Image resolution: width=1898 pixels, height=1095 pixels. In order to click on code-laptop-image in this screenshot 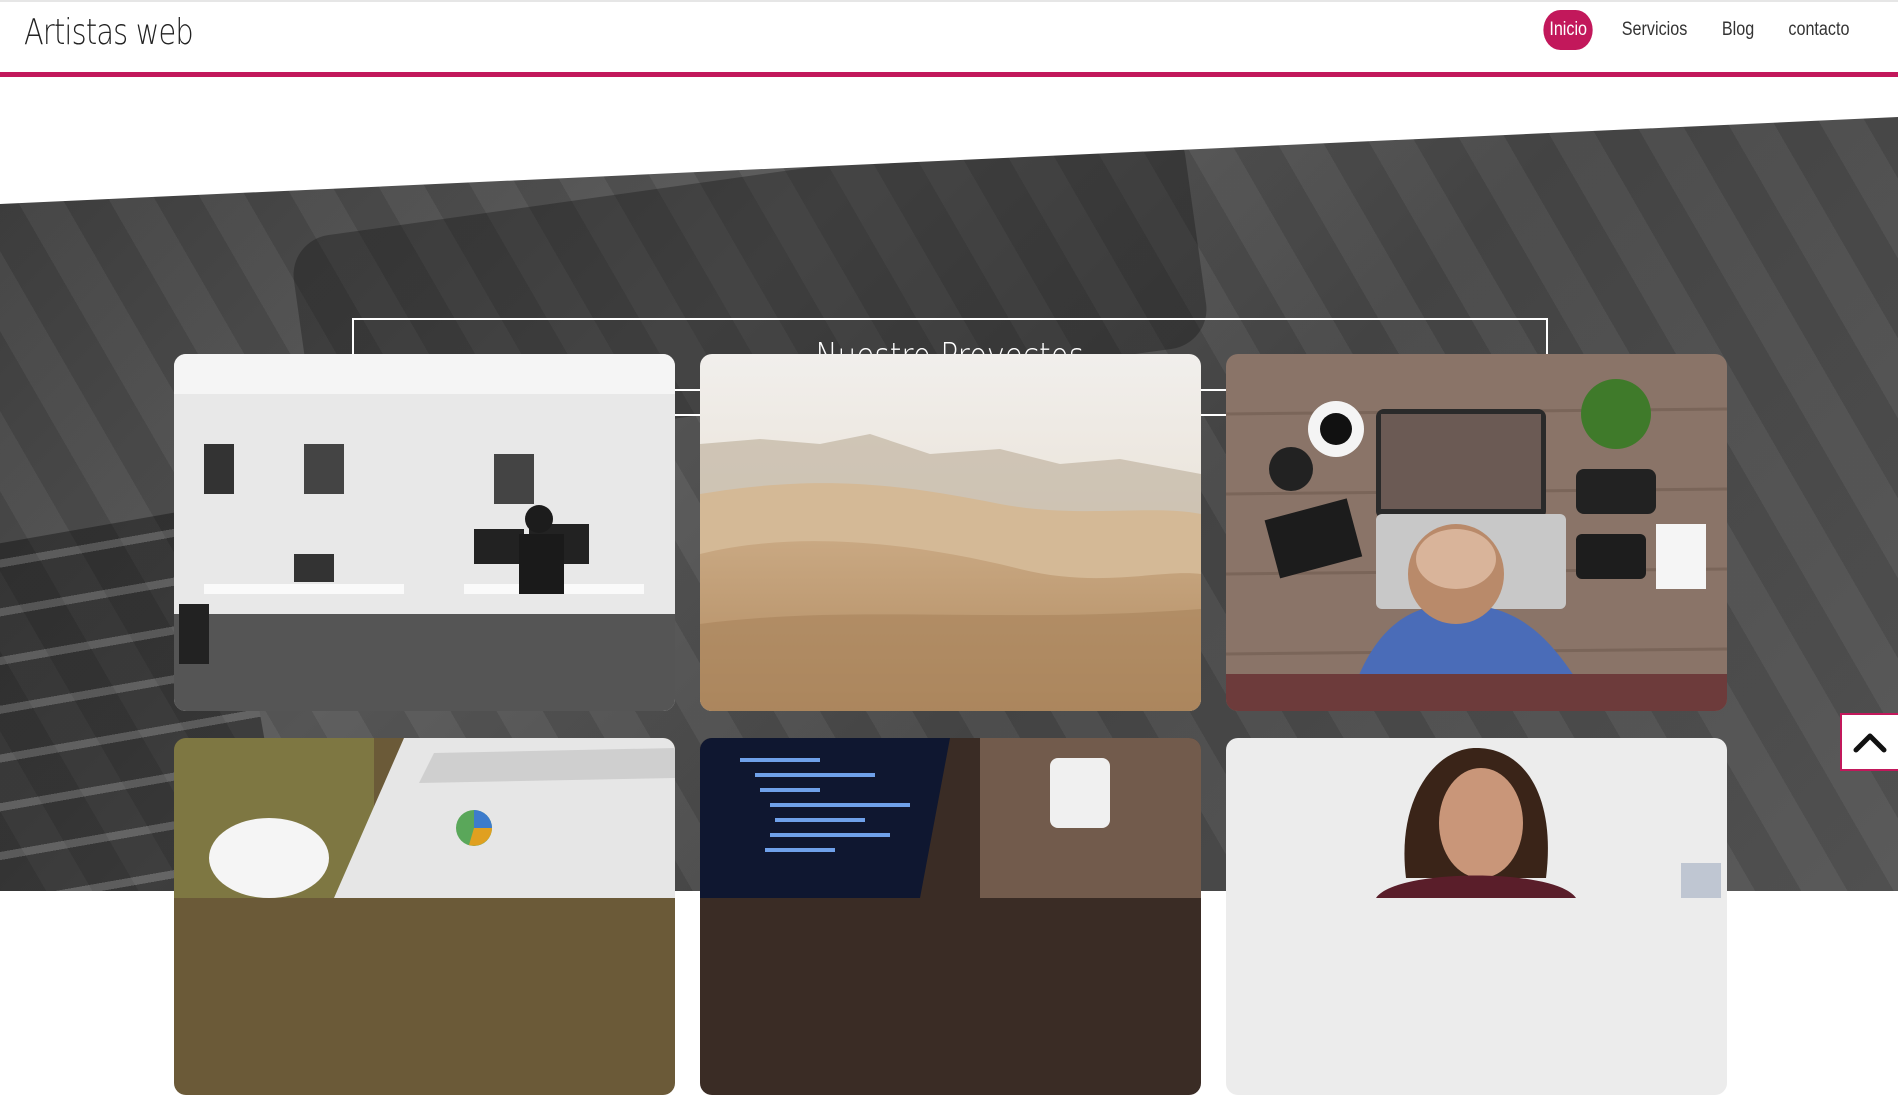, I will do `click(950, 916)`.